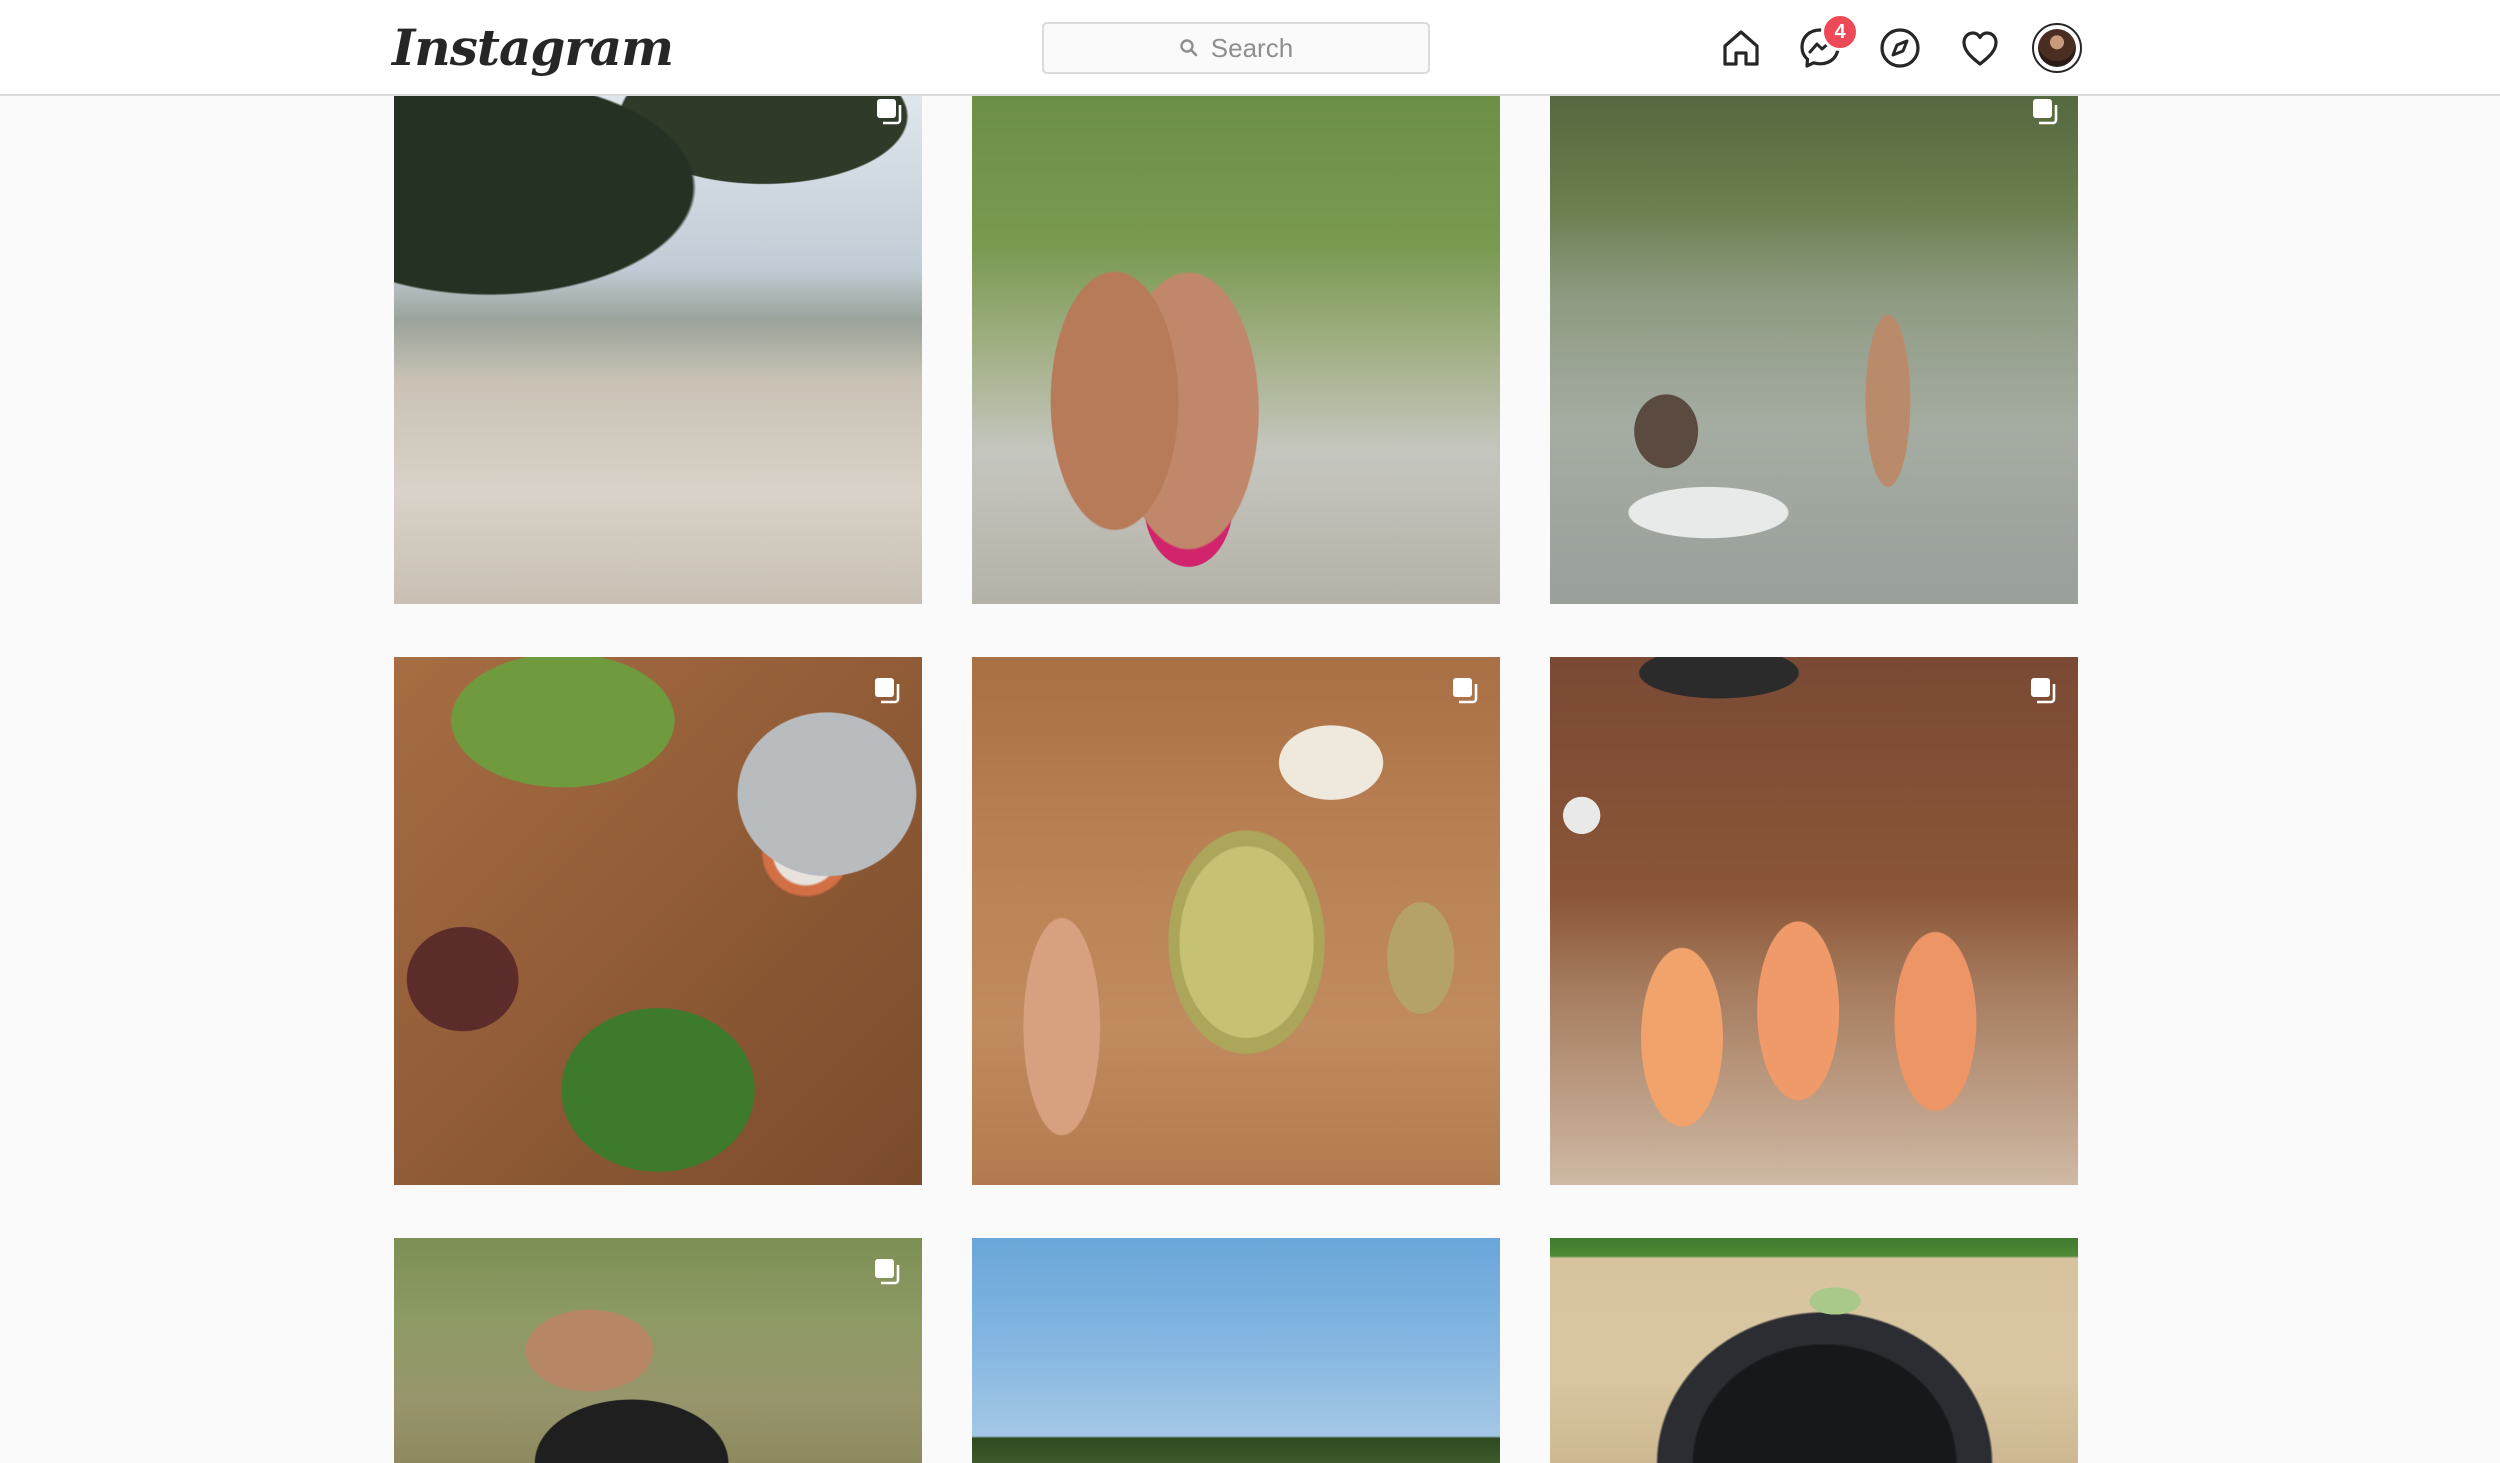 This screenshot has height=1463, width=2500. I want to click on search-input: Search, so click(1236, 48).